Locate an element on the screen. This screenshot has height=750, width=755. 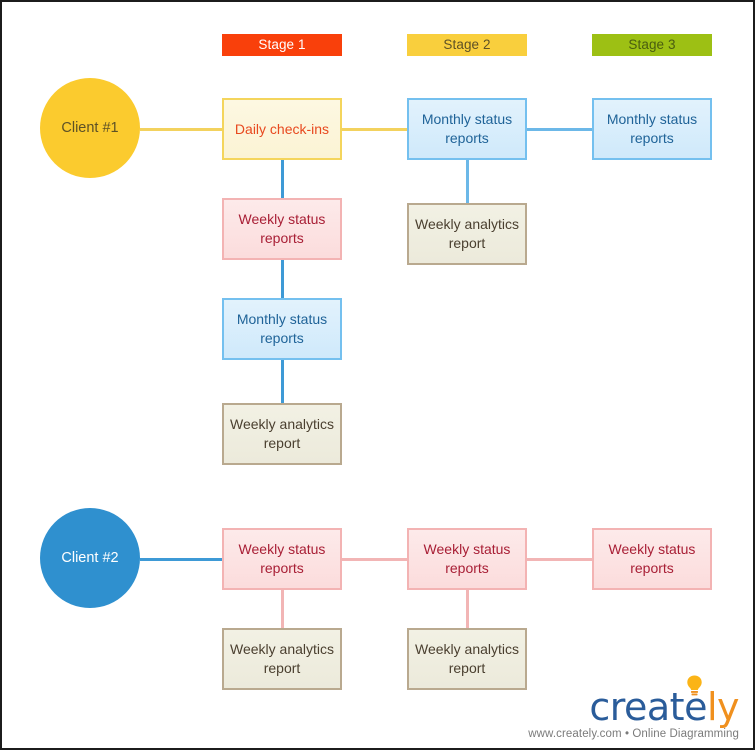
connector-daily-to-monthly-s2 is located at coordinates (374, 129).